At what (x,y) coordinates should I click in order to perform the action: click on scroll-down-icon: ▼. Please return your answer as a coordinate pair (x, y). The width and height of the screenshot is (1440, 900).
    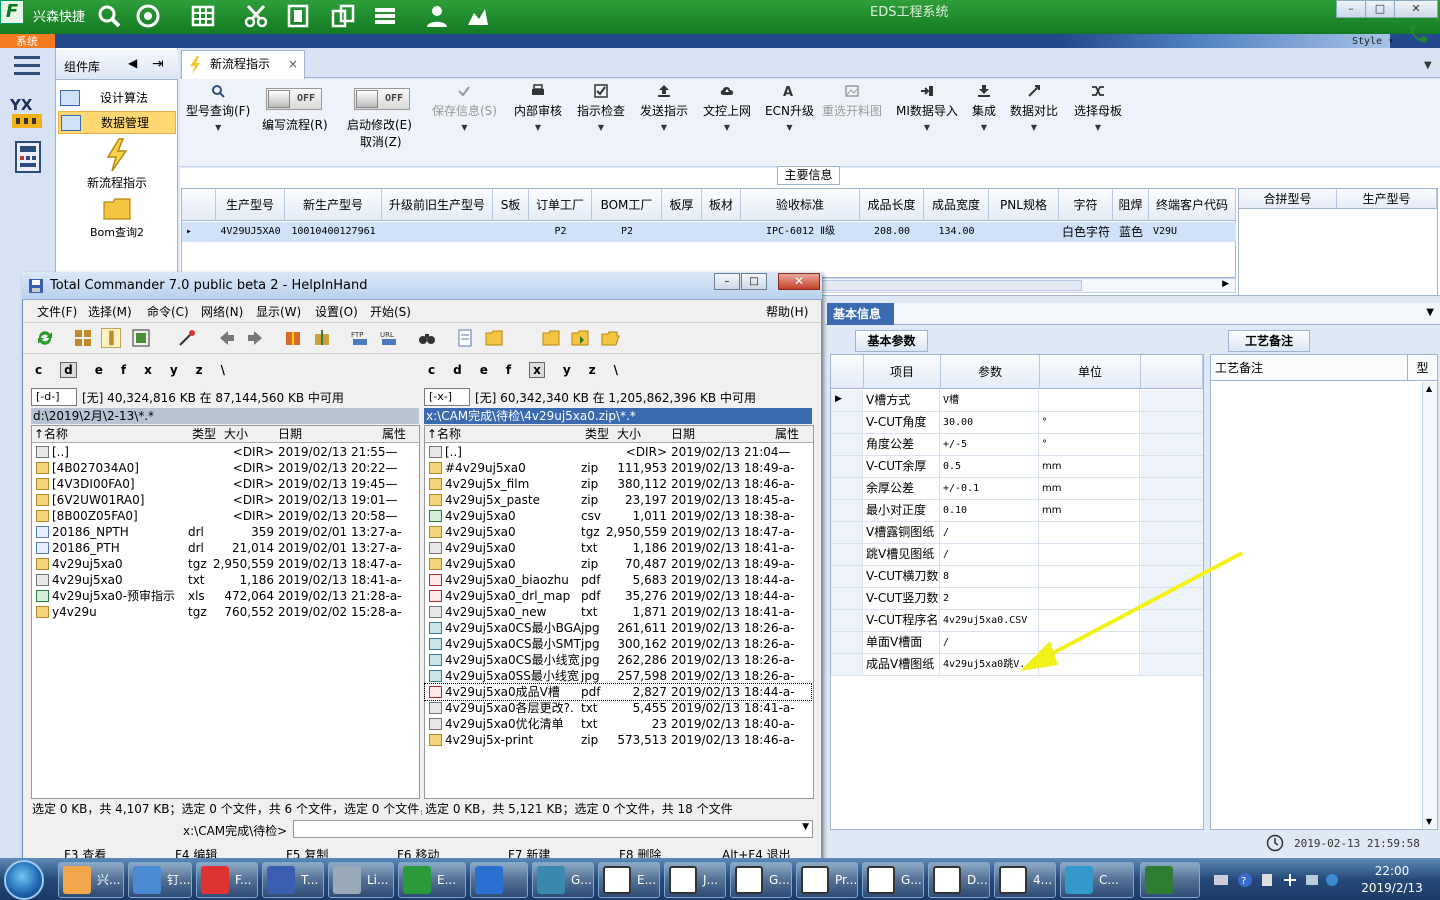
    Looking at the image, I should click on (1429, 821).